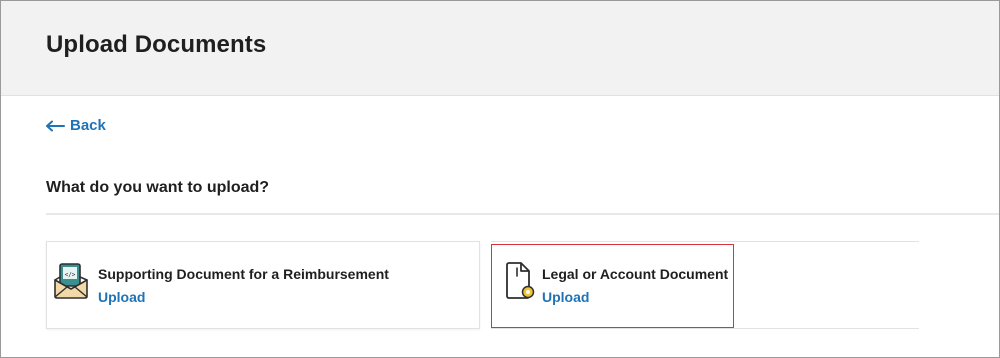  I want to click on envelope-document-icon: </>, so click(71, 283).